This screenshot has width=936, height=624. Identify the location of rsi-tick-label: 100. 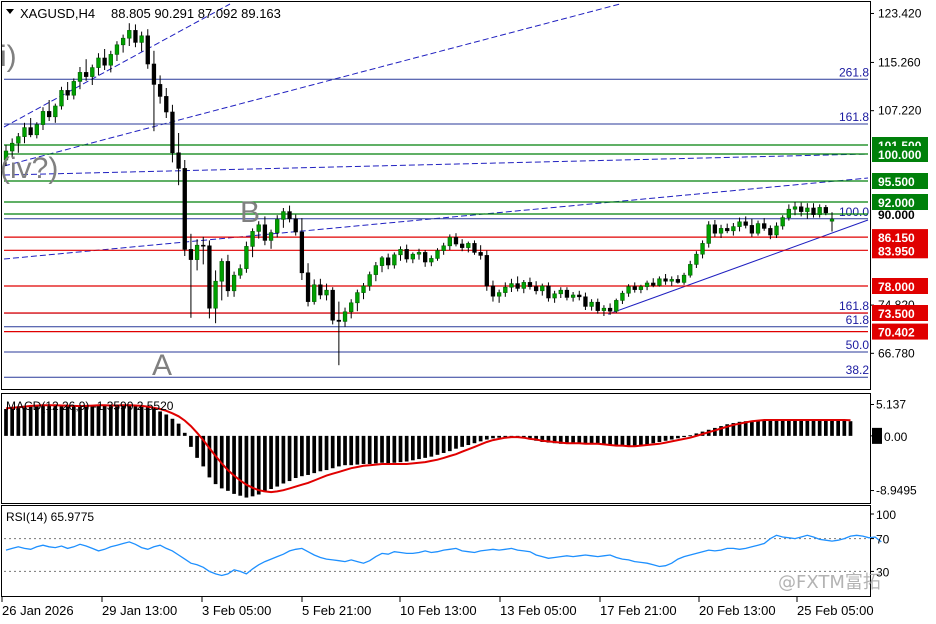
(886, 515).